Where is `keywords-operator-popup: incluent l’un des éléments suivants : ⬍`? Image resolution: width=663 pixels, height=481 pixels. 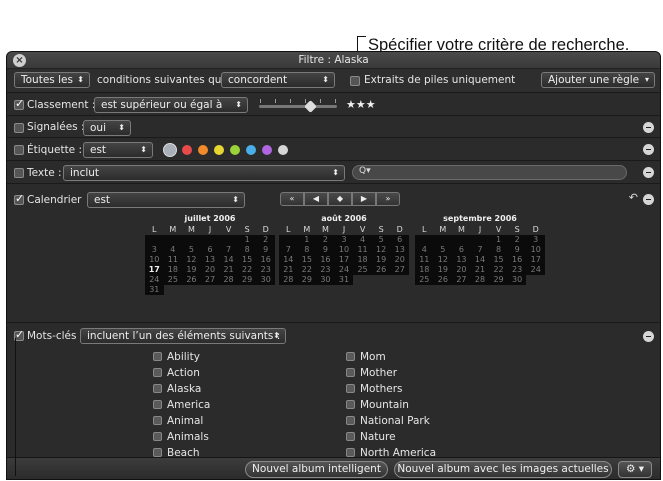
keywords-operator-popup: incluent l’un des éléments suivants : ⬍ is located at coordinates (183, 336).